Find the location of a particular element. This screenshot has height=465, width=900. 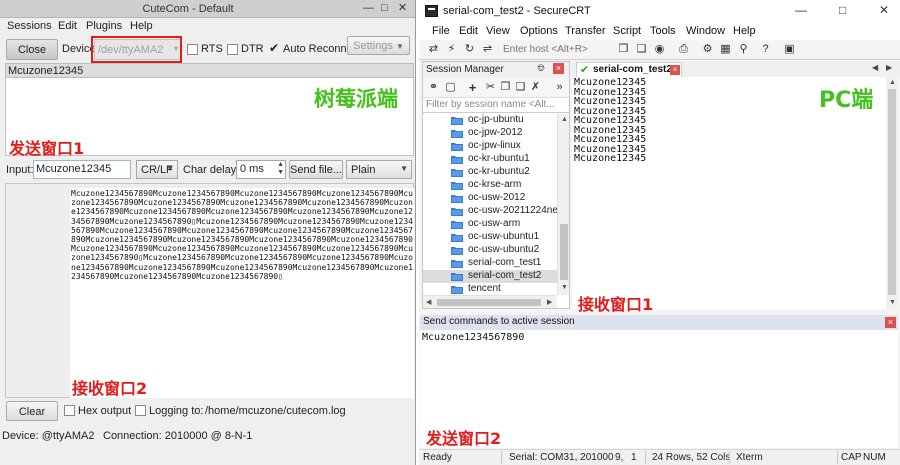

clear-button: Clear is located at coordinates (32, 411).